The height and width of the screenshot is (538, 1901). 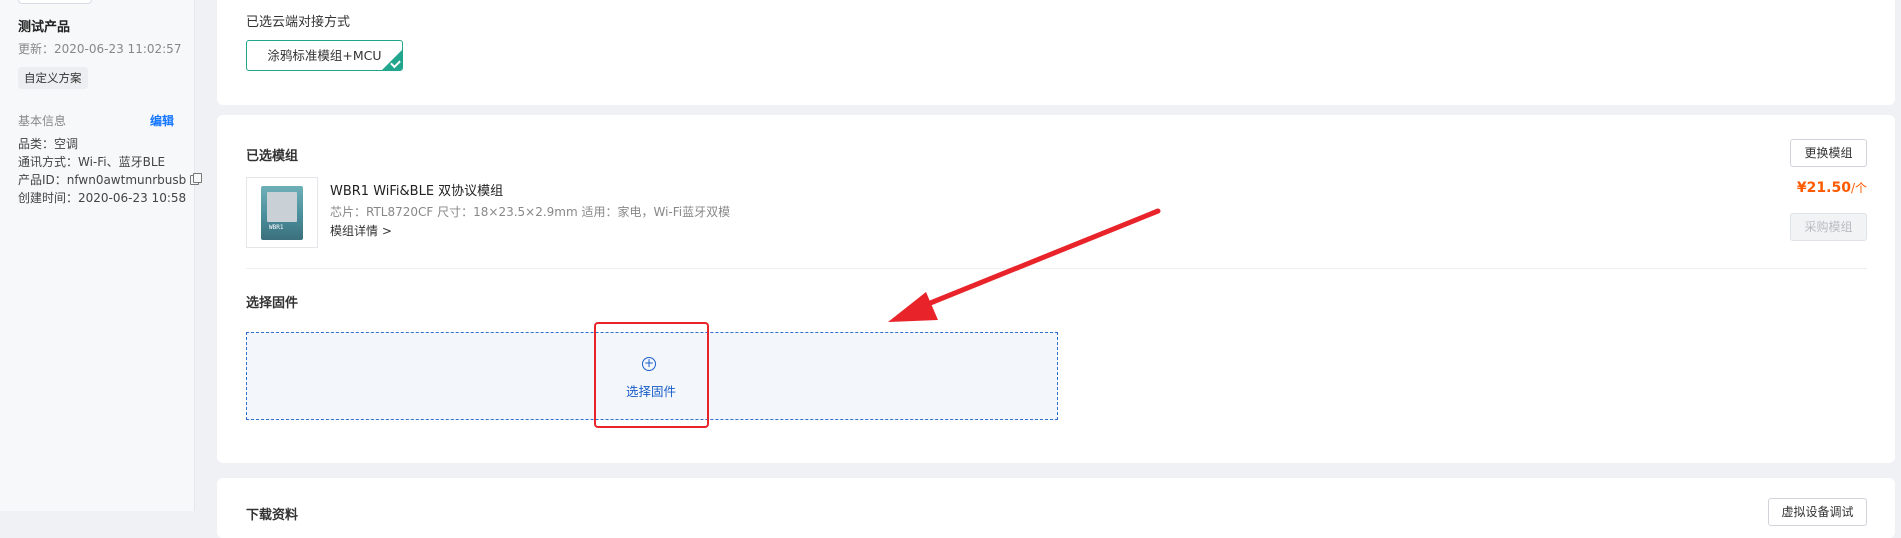 What do you see at coordinates (276, 227) in the screenshot?
I see `chip-marking: WBR1` at bounding box center [276, 227].